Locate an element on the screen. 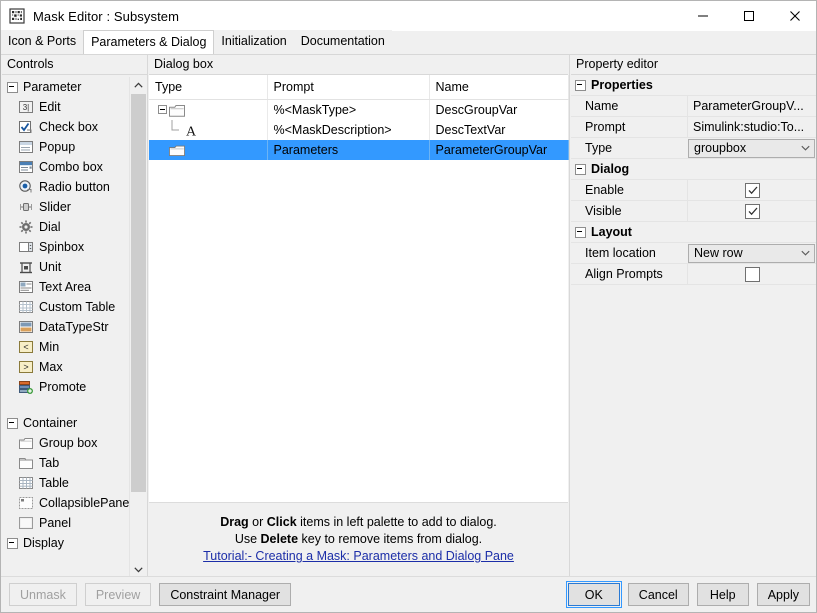 The width and height of the screenshot is (817, 613). property-row-type: Type groupbox is located at coordinates (693, 148).